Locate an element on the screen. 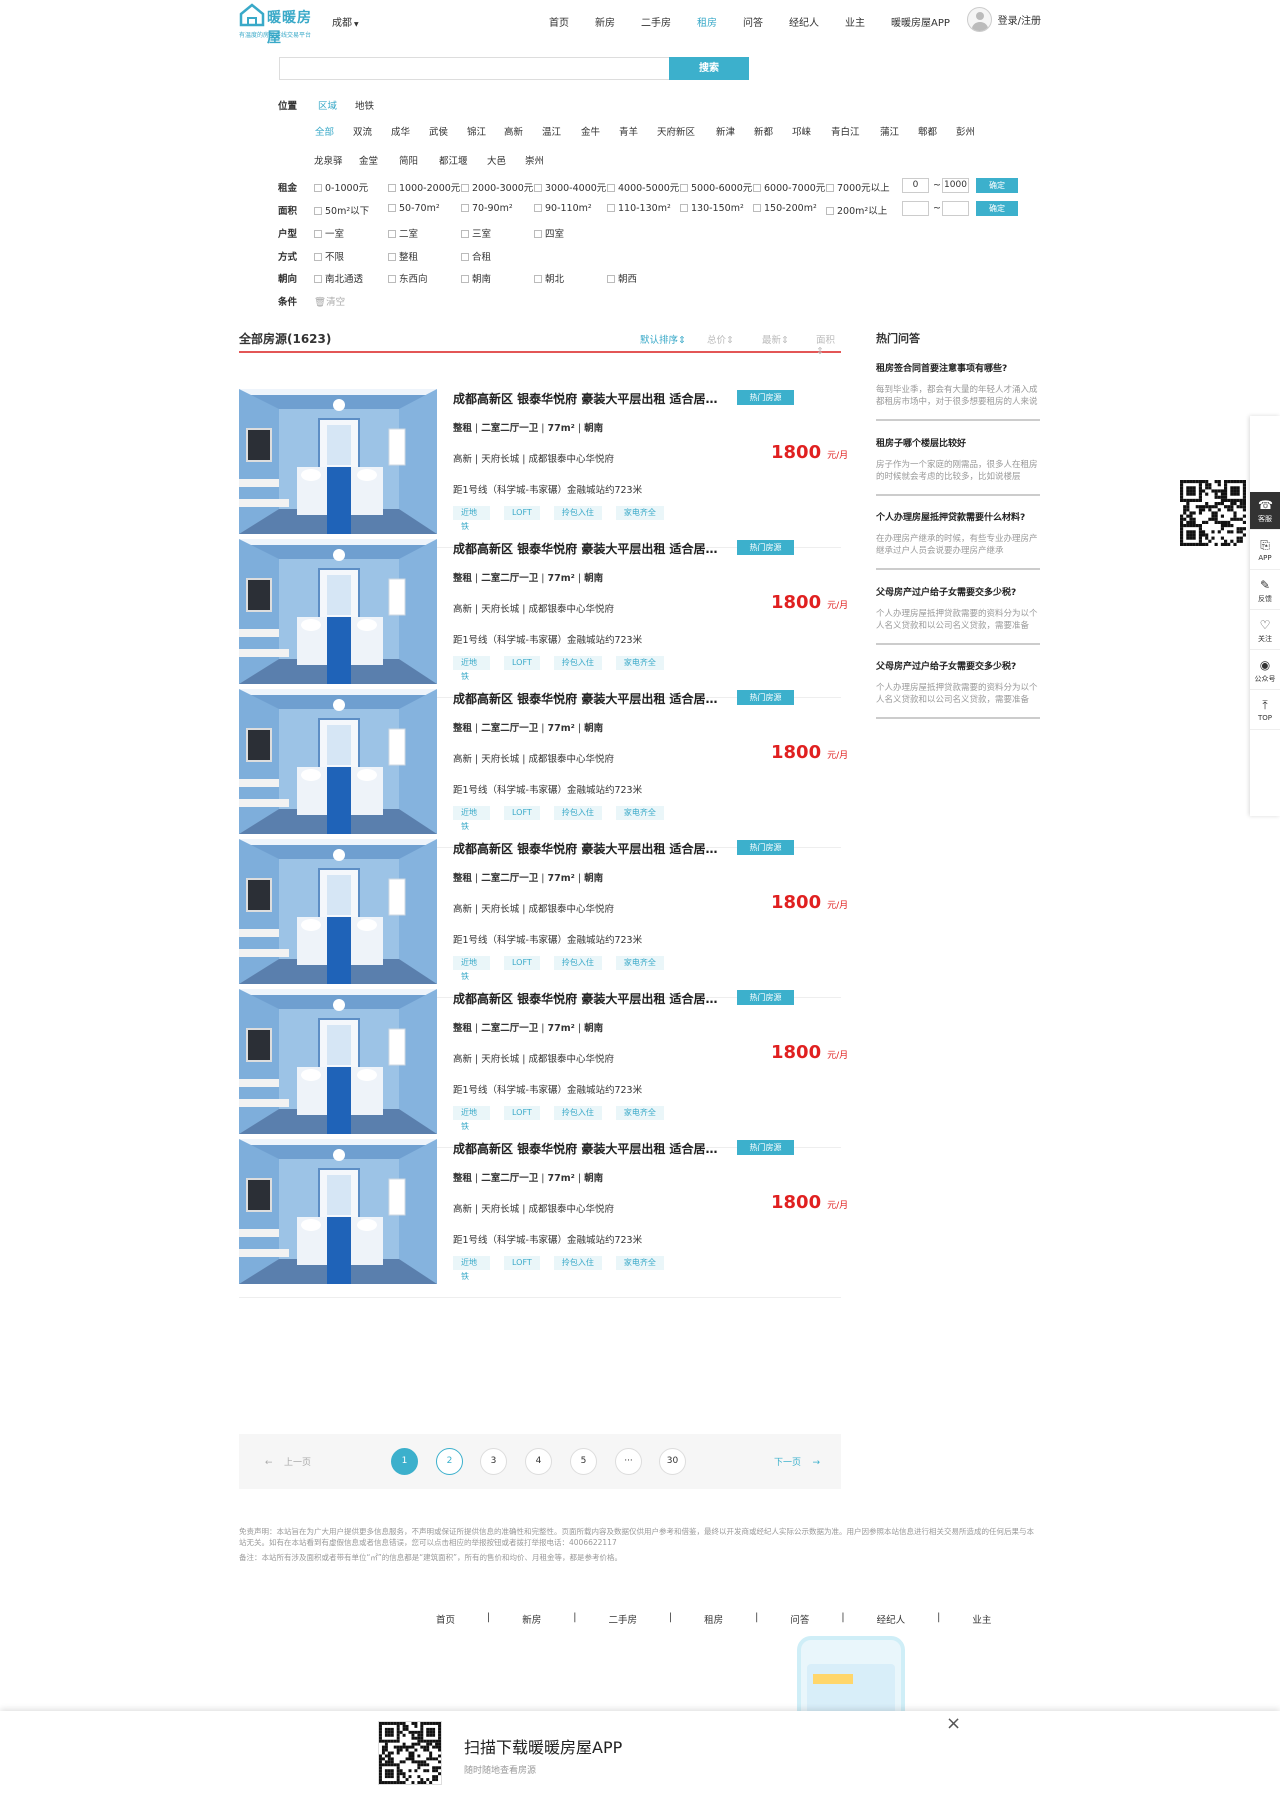  rent-opt-1: 1000-2000元 is located at coordinates (424, 187).